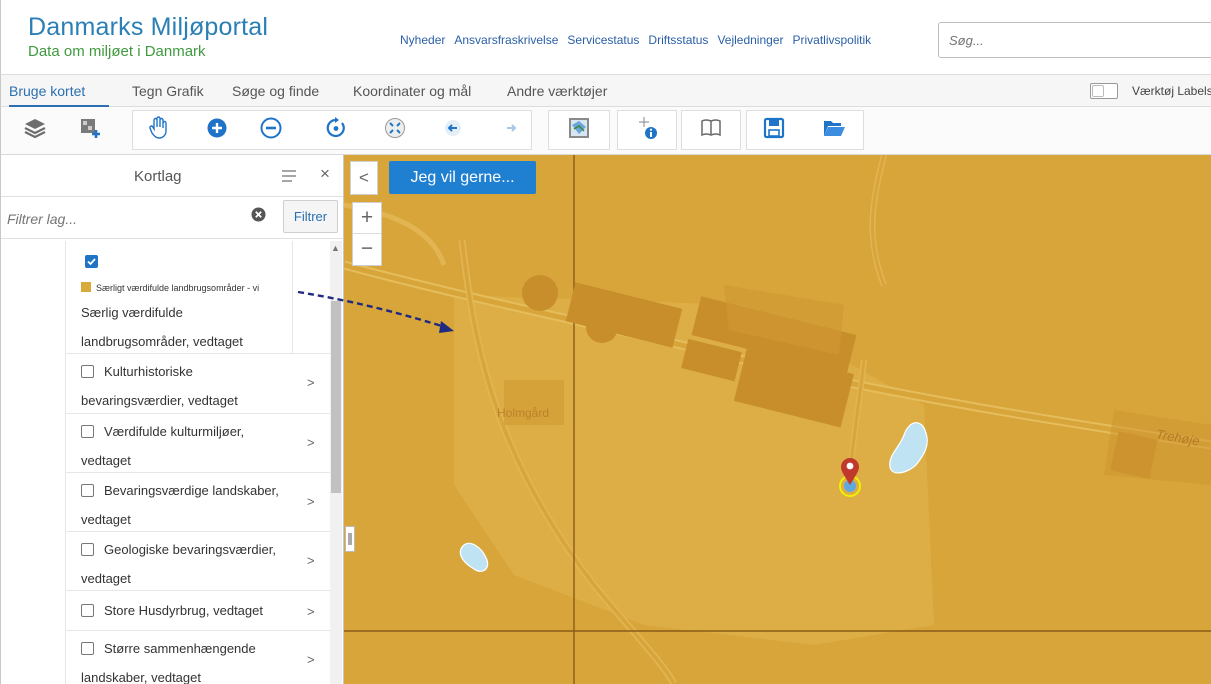 This screenshot has width=1211, height=684. Describe the element at coordinates (557, 91) in the screenshot. I see `tab-andre-vaerktoejer: Andre værktøjer` at that location.